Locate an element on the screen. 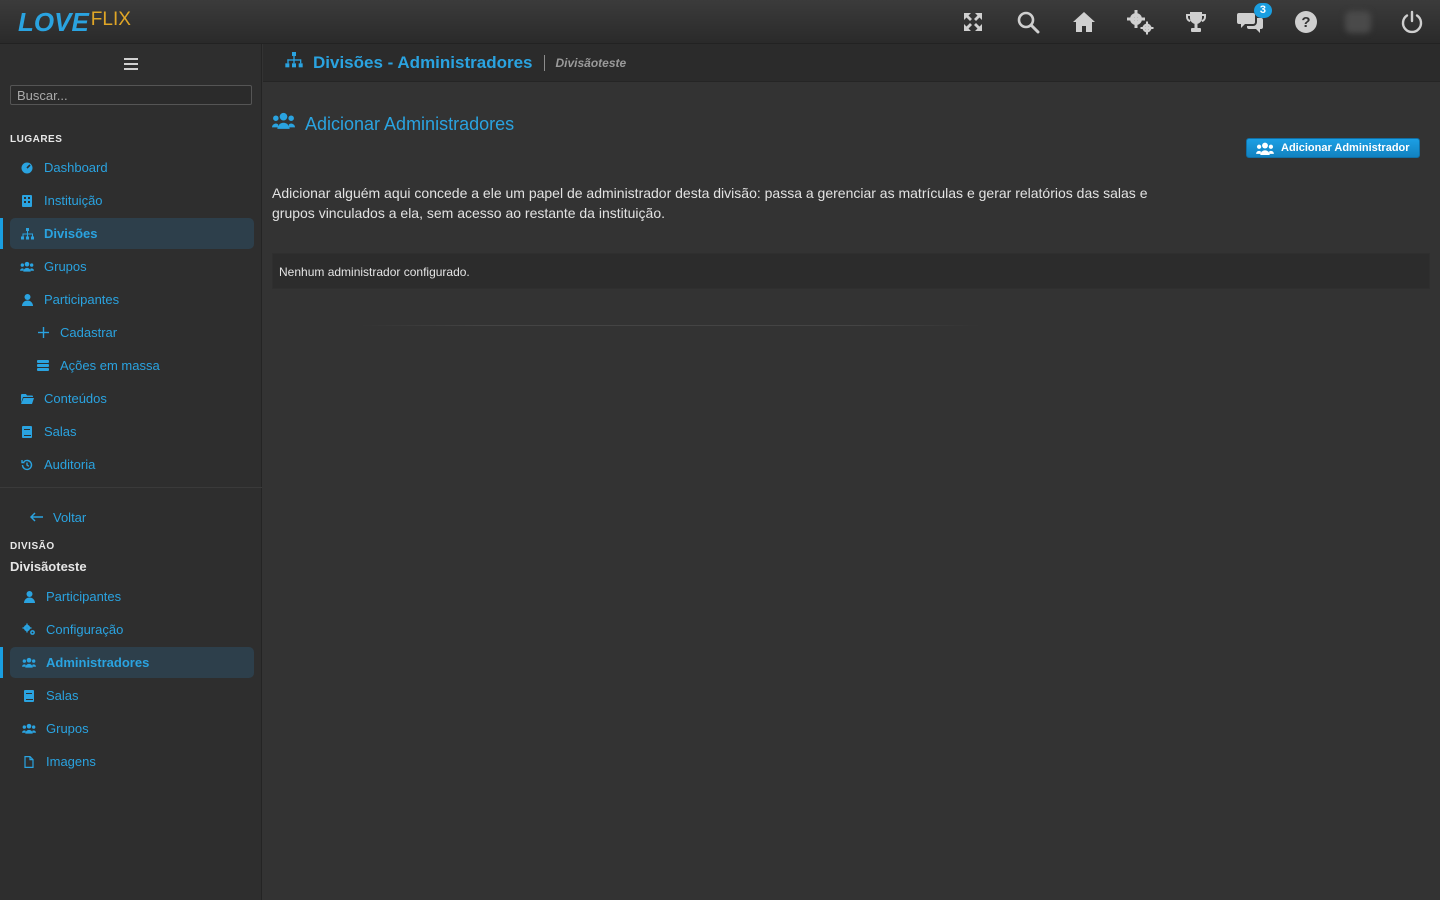  empty-state-message: Nenhum administrador configurado. is located at coordinates (851, 271).